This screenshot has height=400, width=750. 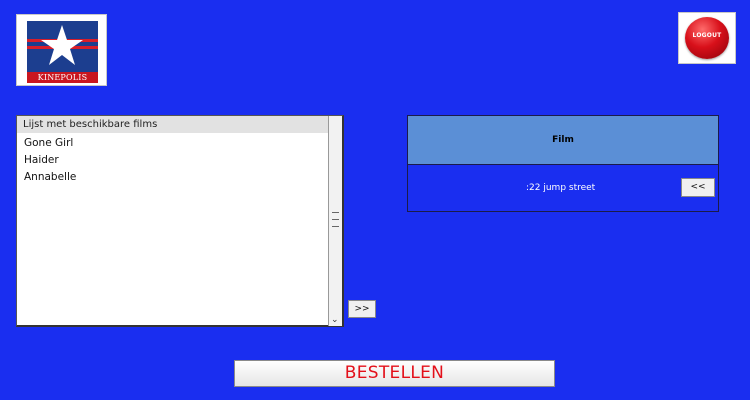 I want to click on logo-emblem, so click(x=62, y=47).